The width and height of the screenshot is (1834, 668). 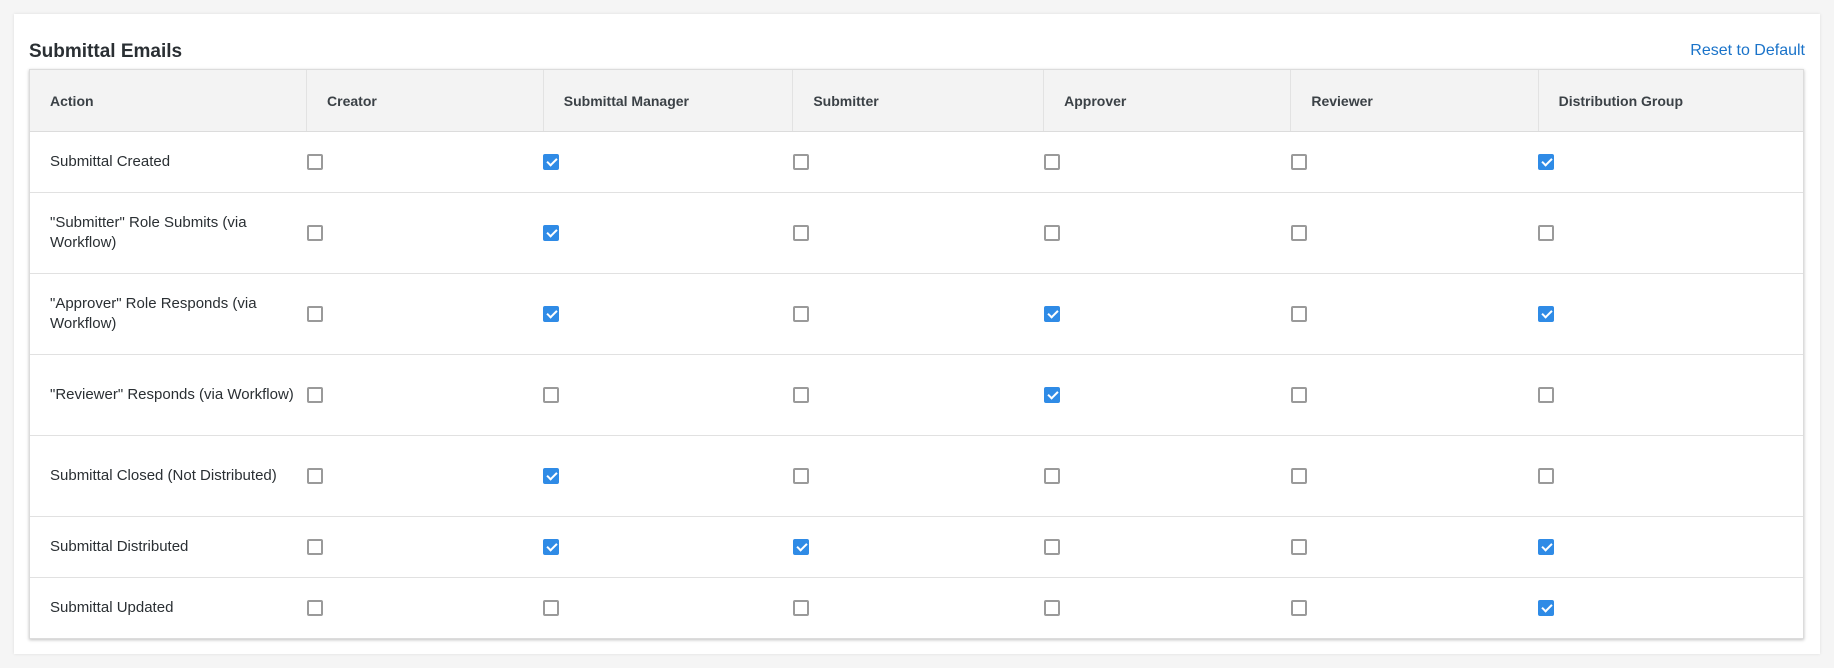 I want to click on action-label: Submittal Distributed, so click(x=168, y=547).